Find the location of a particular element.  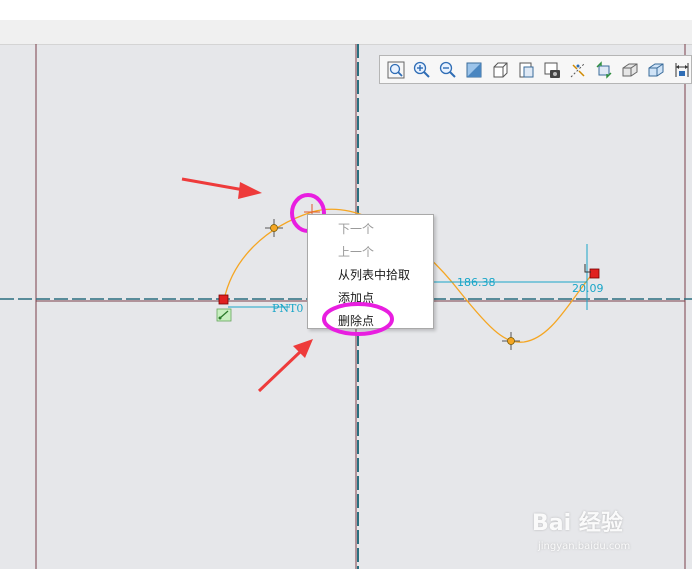

zoom-in-button is located at coordinates (422, 70).